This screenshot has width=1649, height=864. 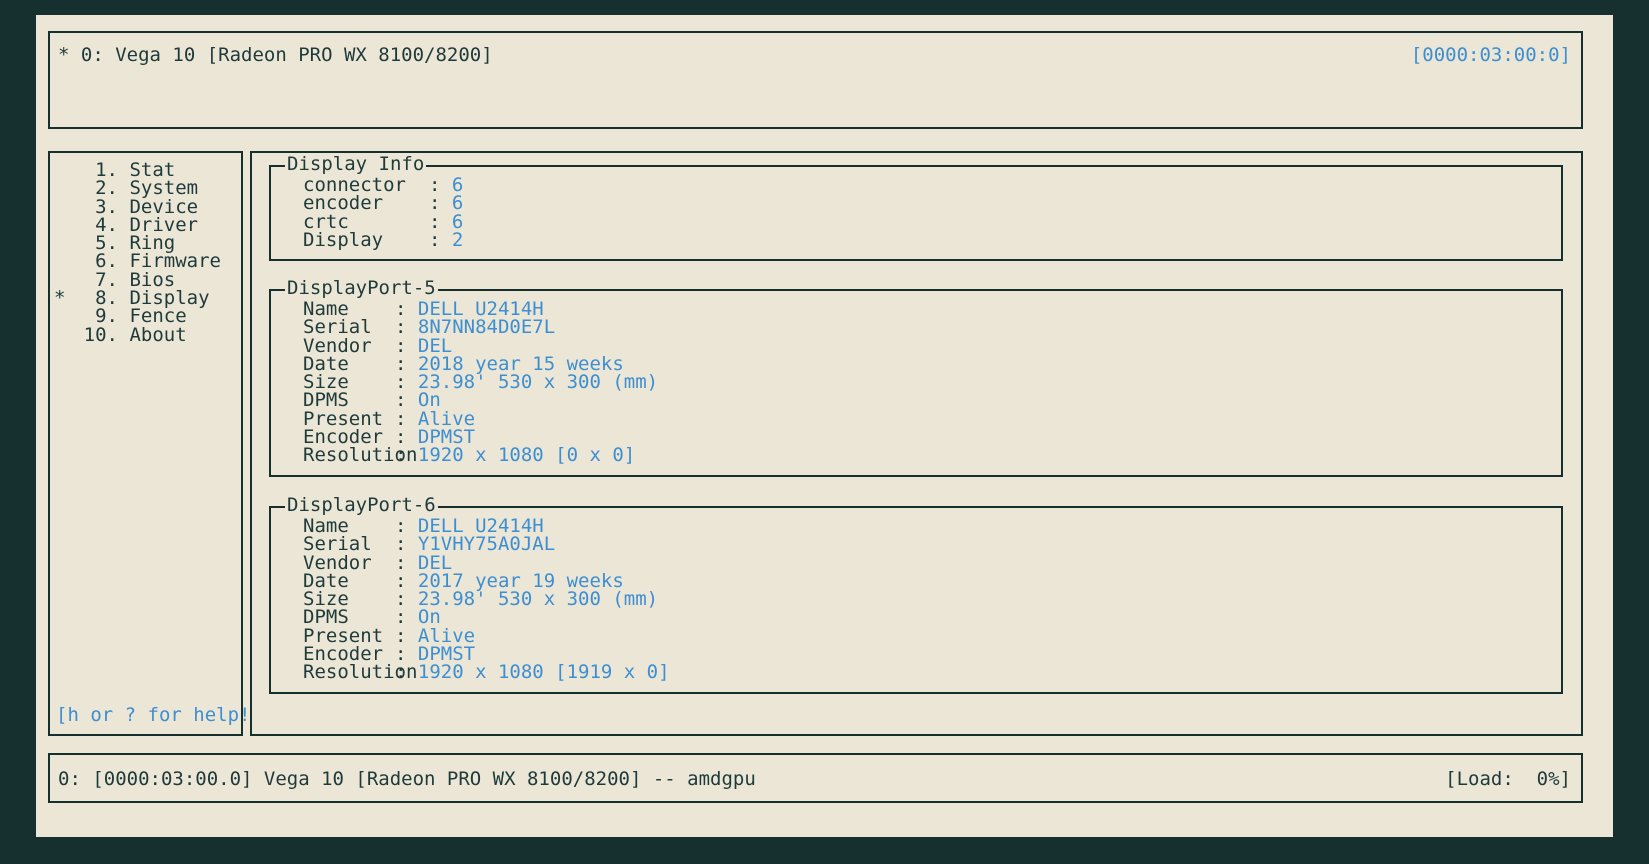 What do you see at coordinates (159, 715) in the screenshot?
I see `help-hint: [h or ? for help!]` at bounding box center [159, 715].